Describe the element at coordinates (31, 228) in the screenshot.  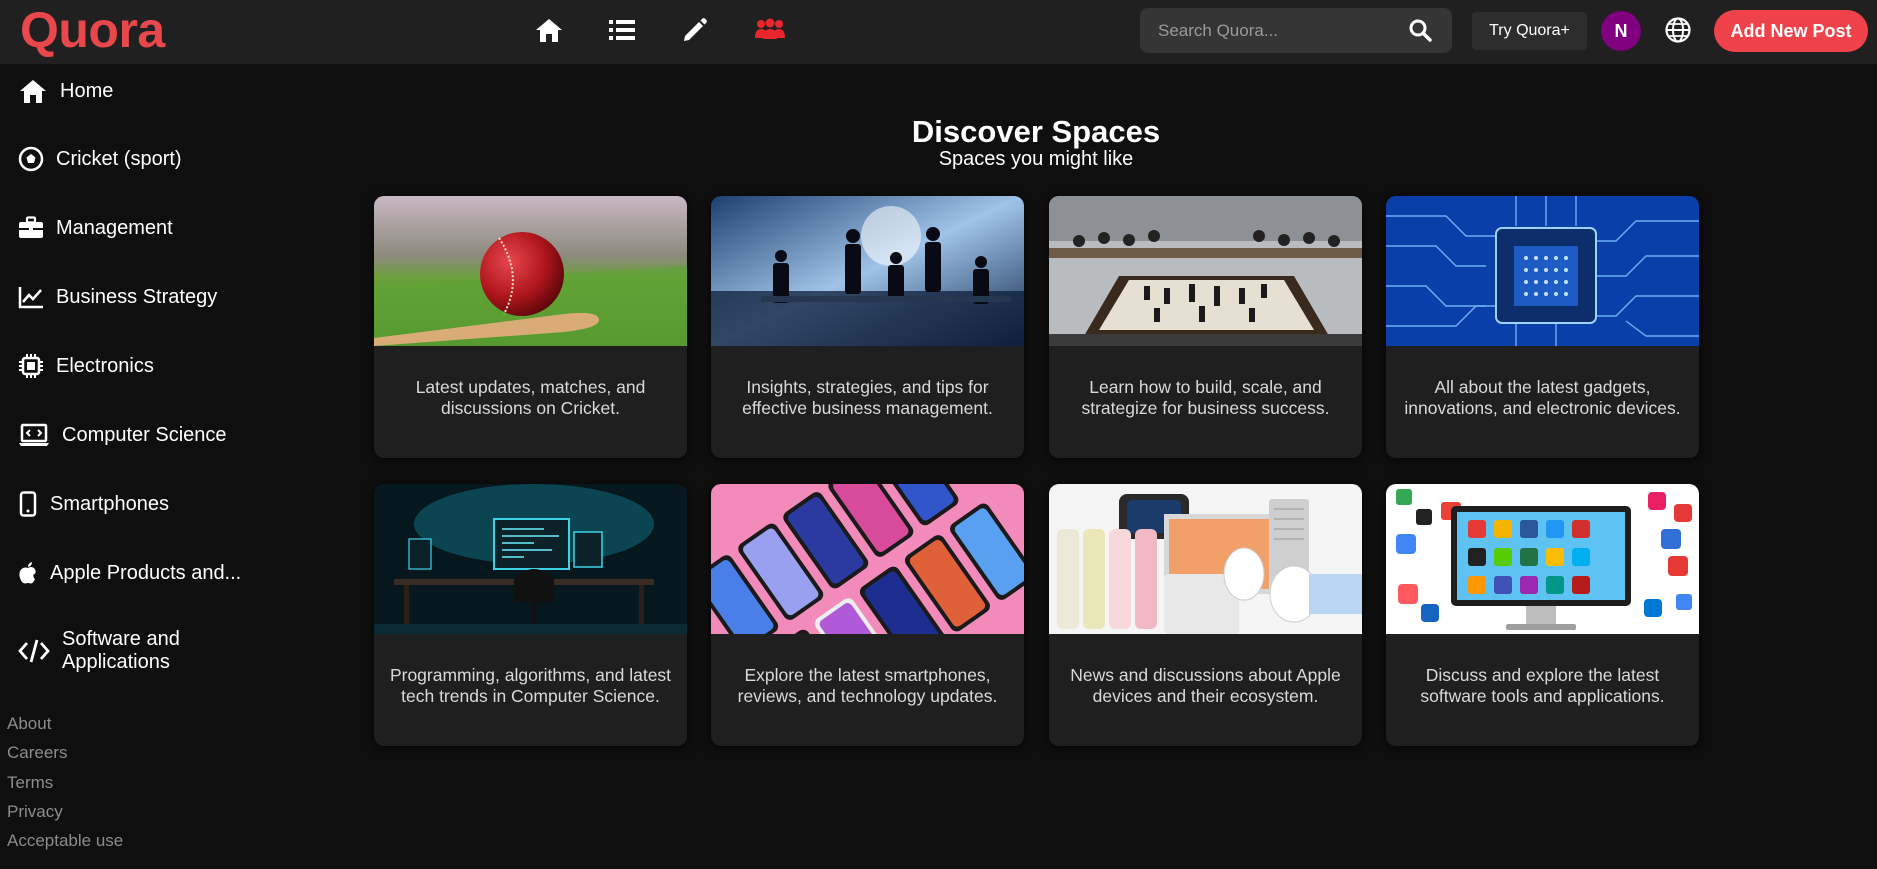
I see `briefcase-icon` at that location.